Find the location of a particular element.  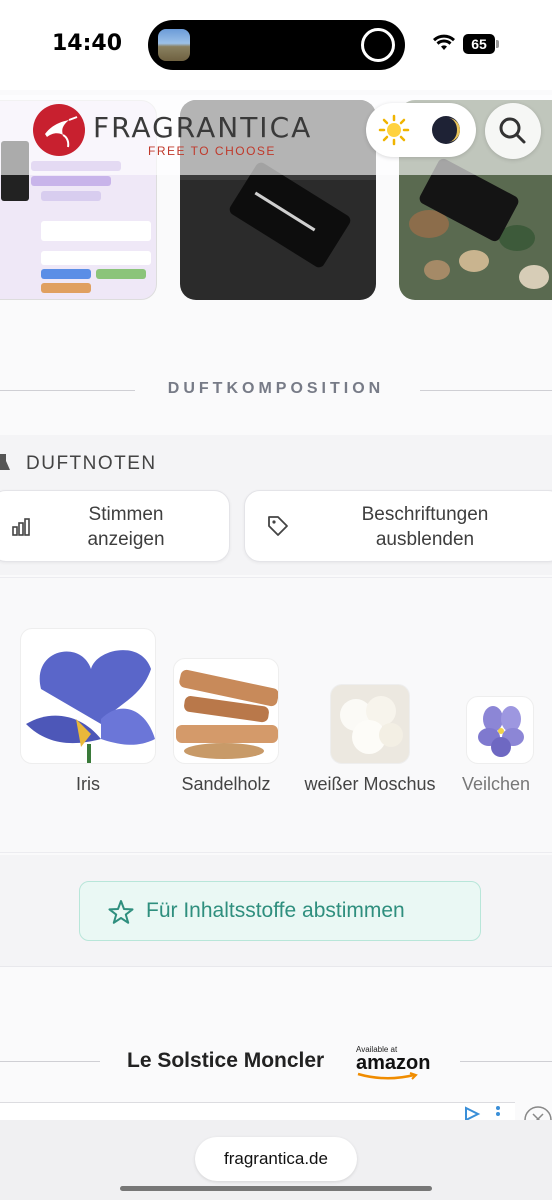

ad-product-title: Le Solstice Moncler is located at coordinates (225, 1061).